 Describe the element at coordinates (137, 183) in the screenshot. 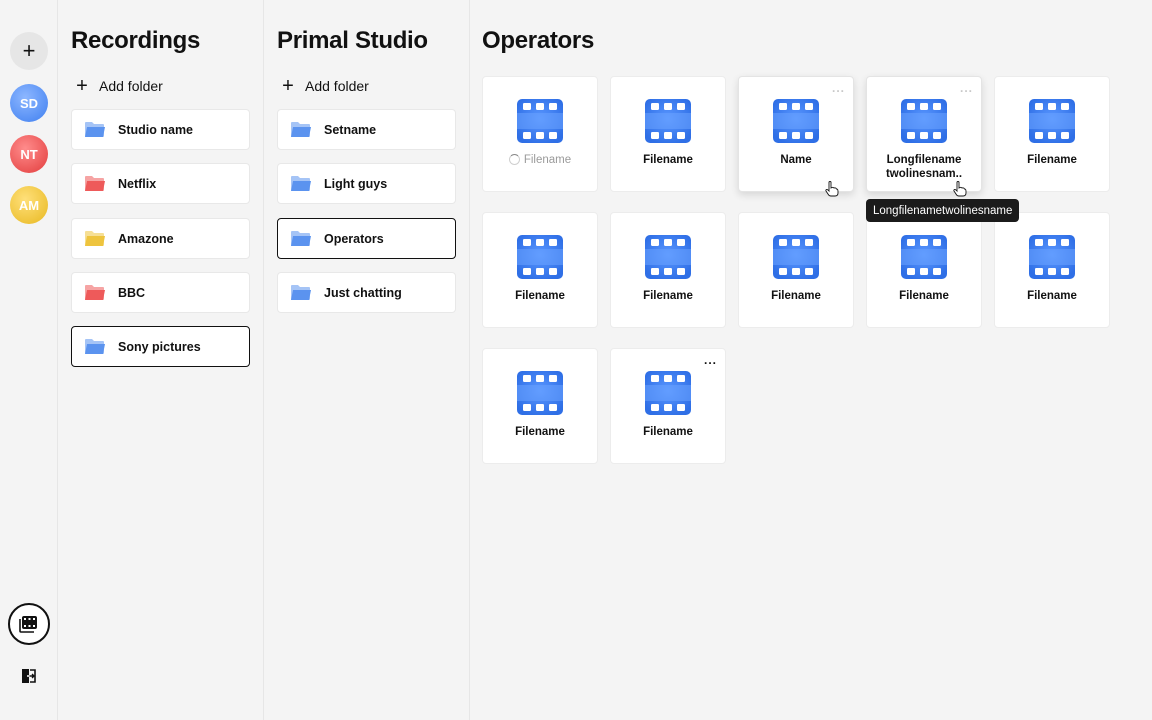

I see `folder-label: Netflix` at that location.